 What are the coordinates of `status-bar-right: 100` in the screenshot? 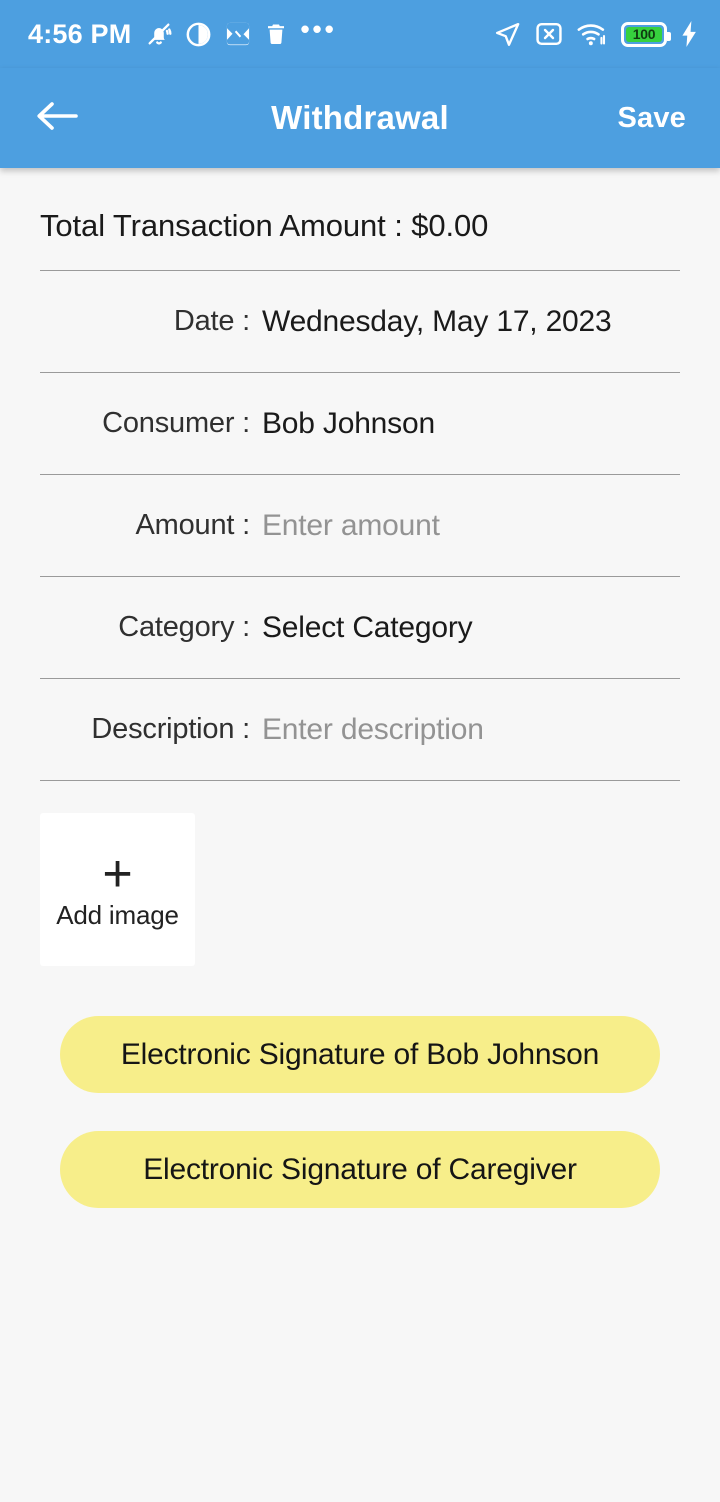 It's located at (596, 34).